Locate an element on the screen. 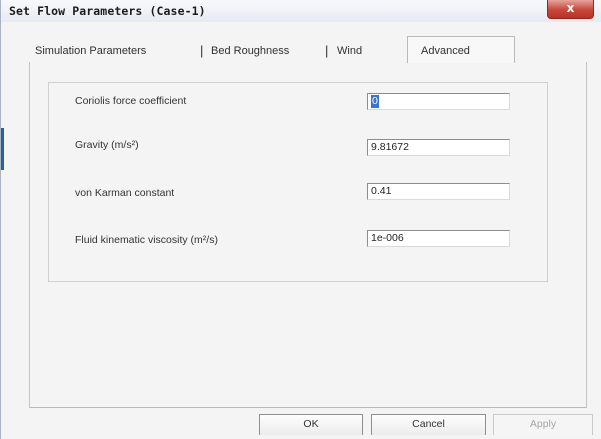 The image size is (601, 439). tab-wind: Wind is located at coordinates (349, 51).